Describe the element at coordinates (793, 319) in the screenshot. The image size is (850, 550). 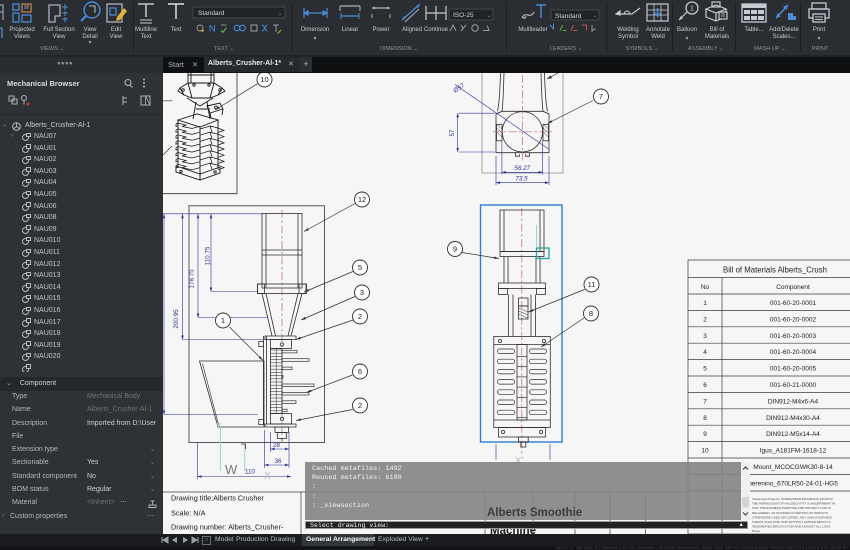
I see `svg-text: 001-60-20-0002` at that location.